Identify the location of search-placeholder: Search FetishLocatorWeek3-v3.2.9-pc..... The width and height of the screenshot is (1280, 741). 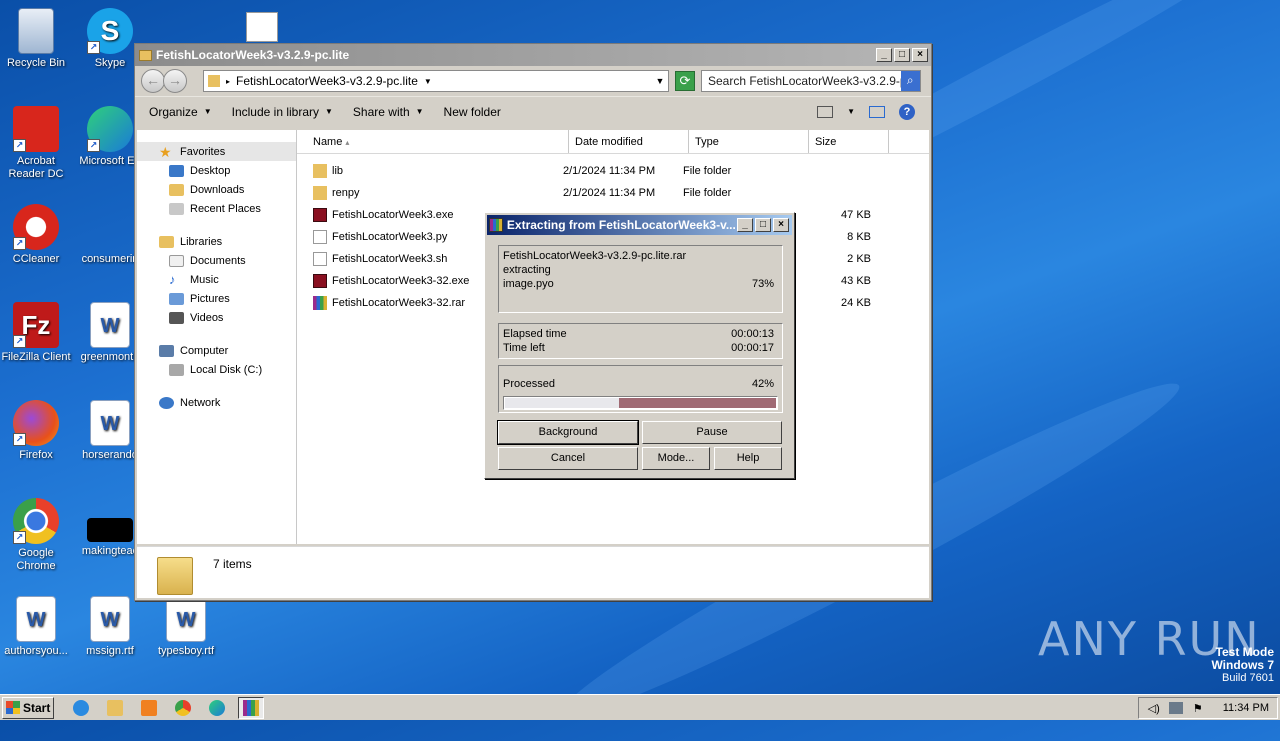
(804, 81).